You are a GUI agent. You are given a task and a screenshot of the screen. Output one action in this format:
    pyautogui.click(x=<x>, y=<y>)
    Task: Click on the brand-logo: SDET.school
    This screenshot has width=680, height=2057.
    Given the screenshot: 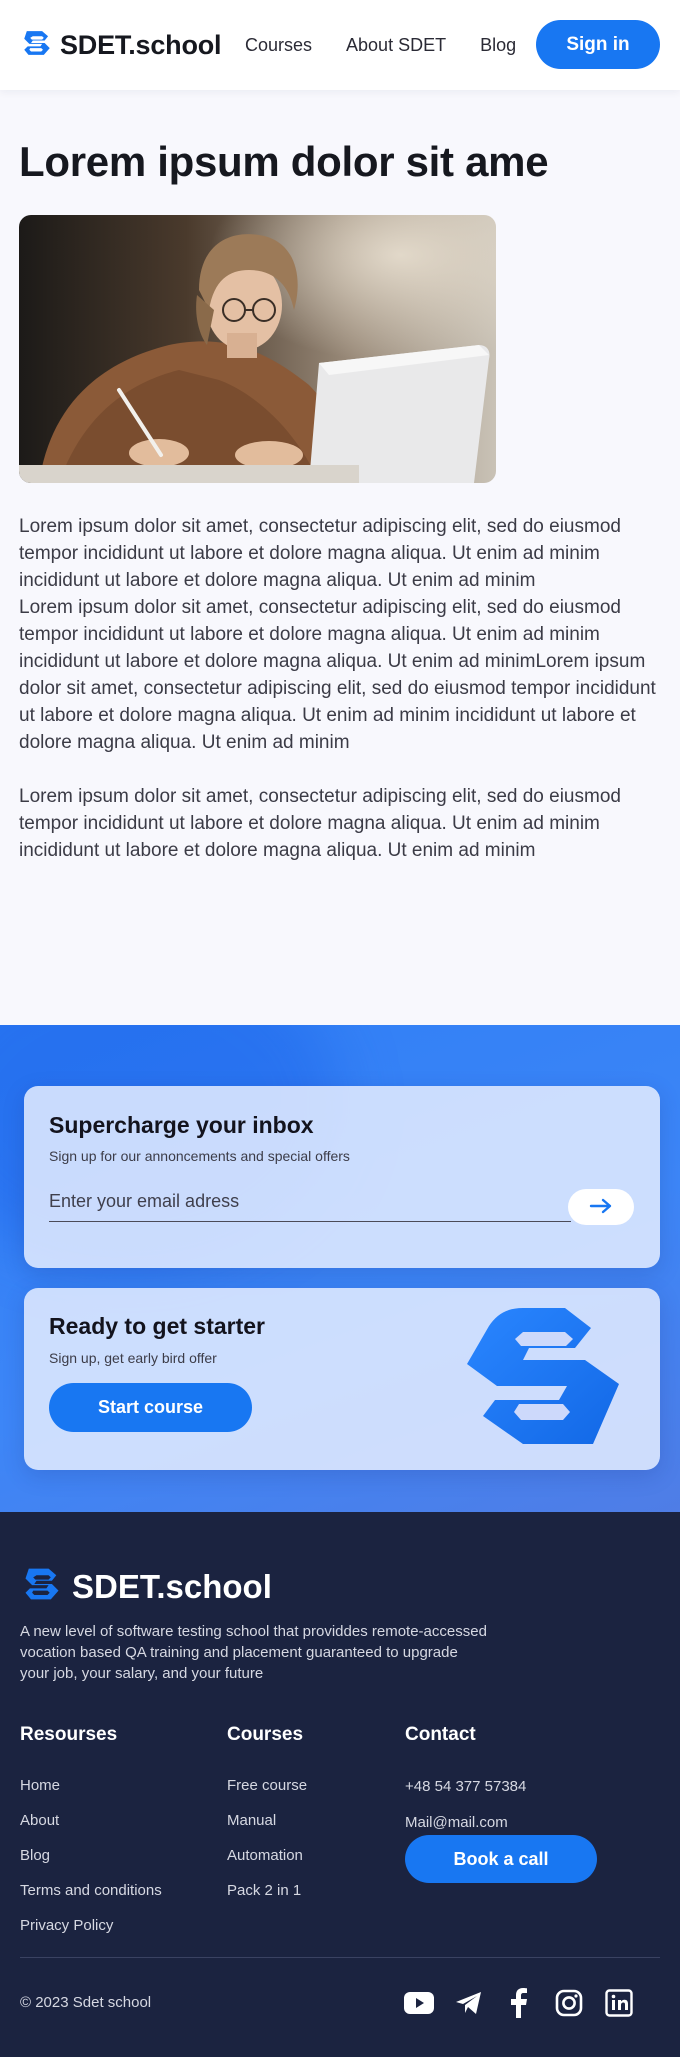 What is the action you would take?
    pyautogui.click(x=121, y=45)
    